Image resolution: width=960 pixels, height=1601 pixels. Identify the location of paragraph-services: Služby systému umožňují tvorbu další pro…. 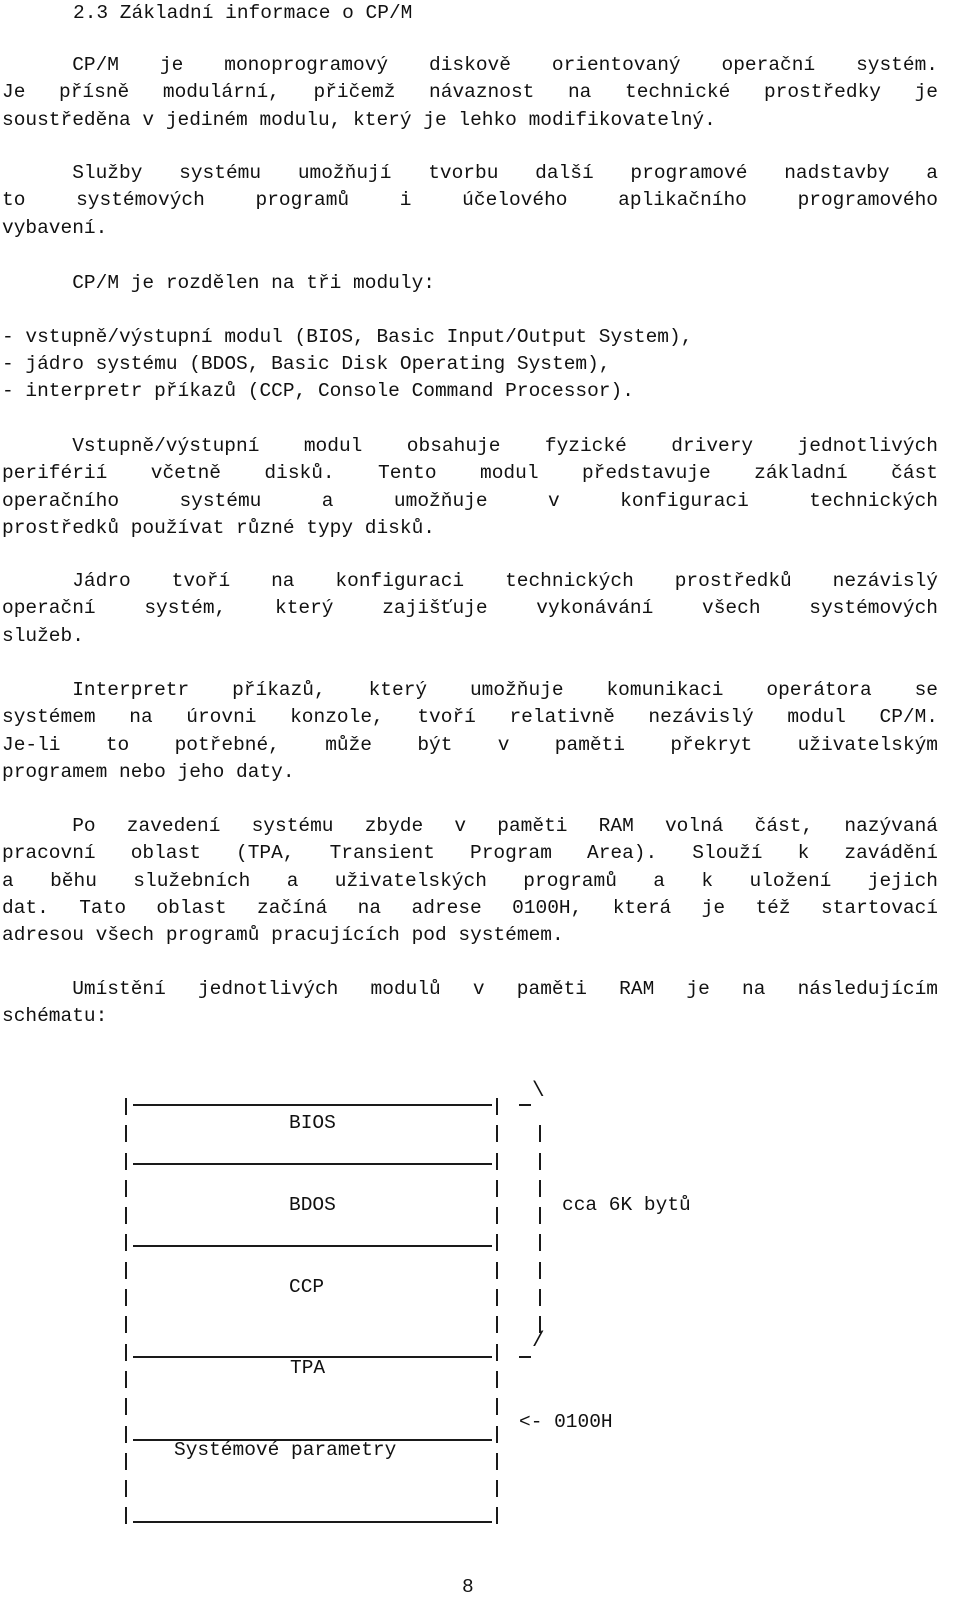
(470, 201).